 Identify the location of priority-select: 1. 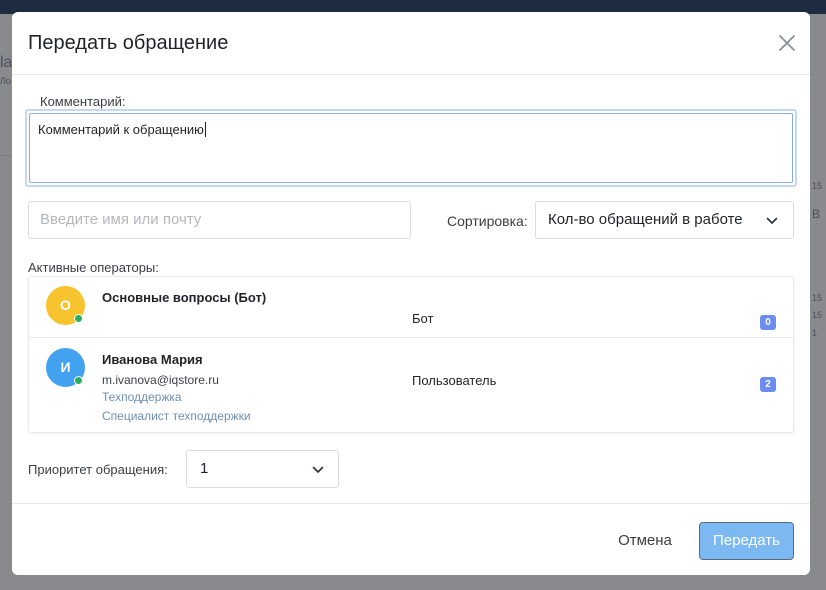
(262, 469).